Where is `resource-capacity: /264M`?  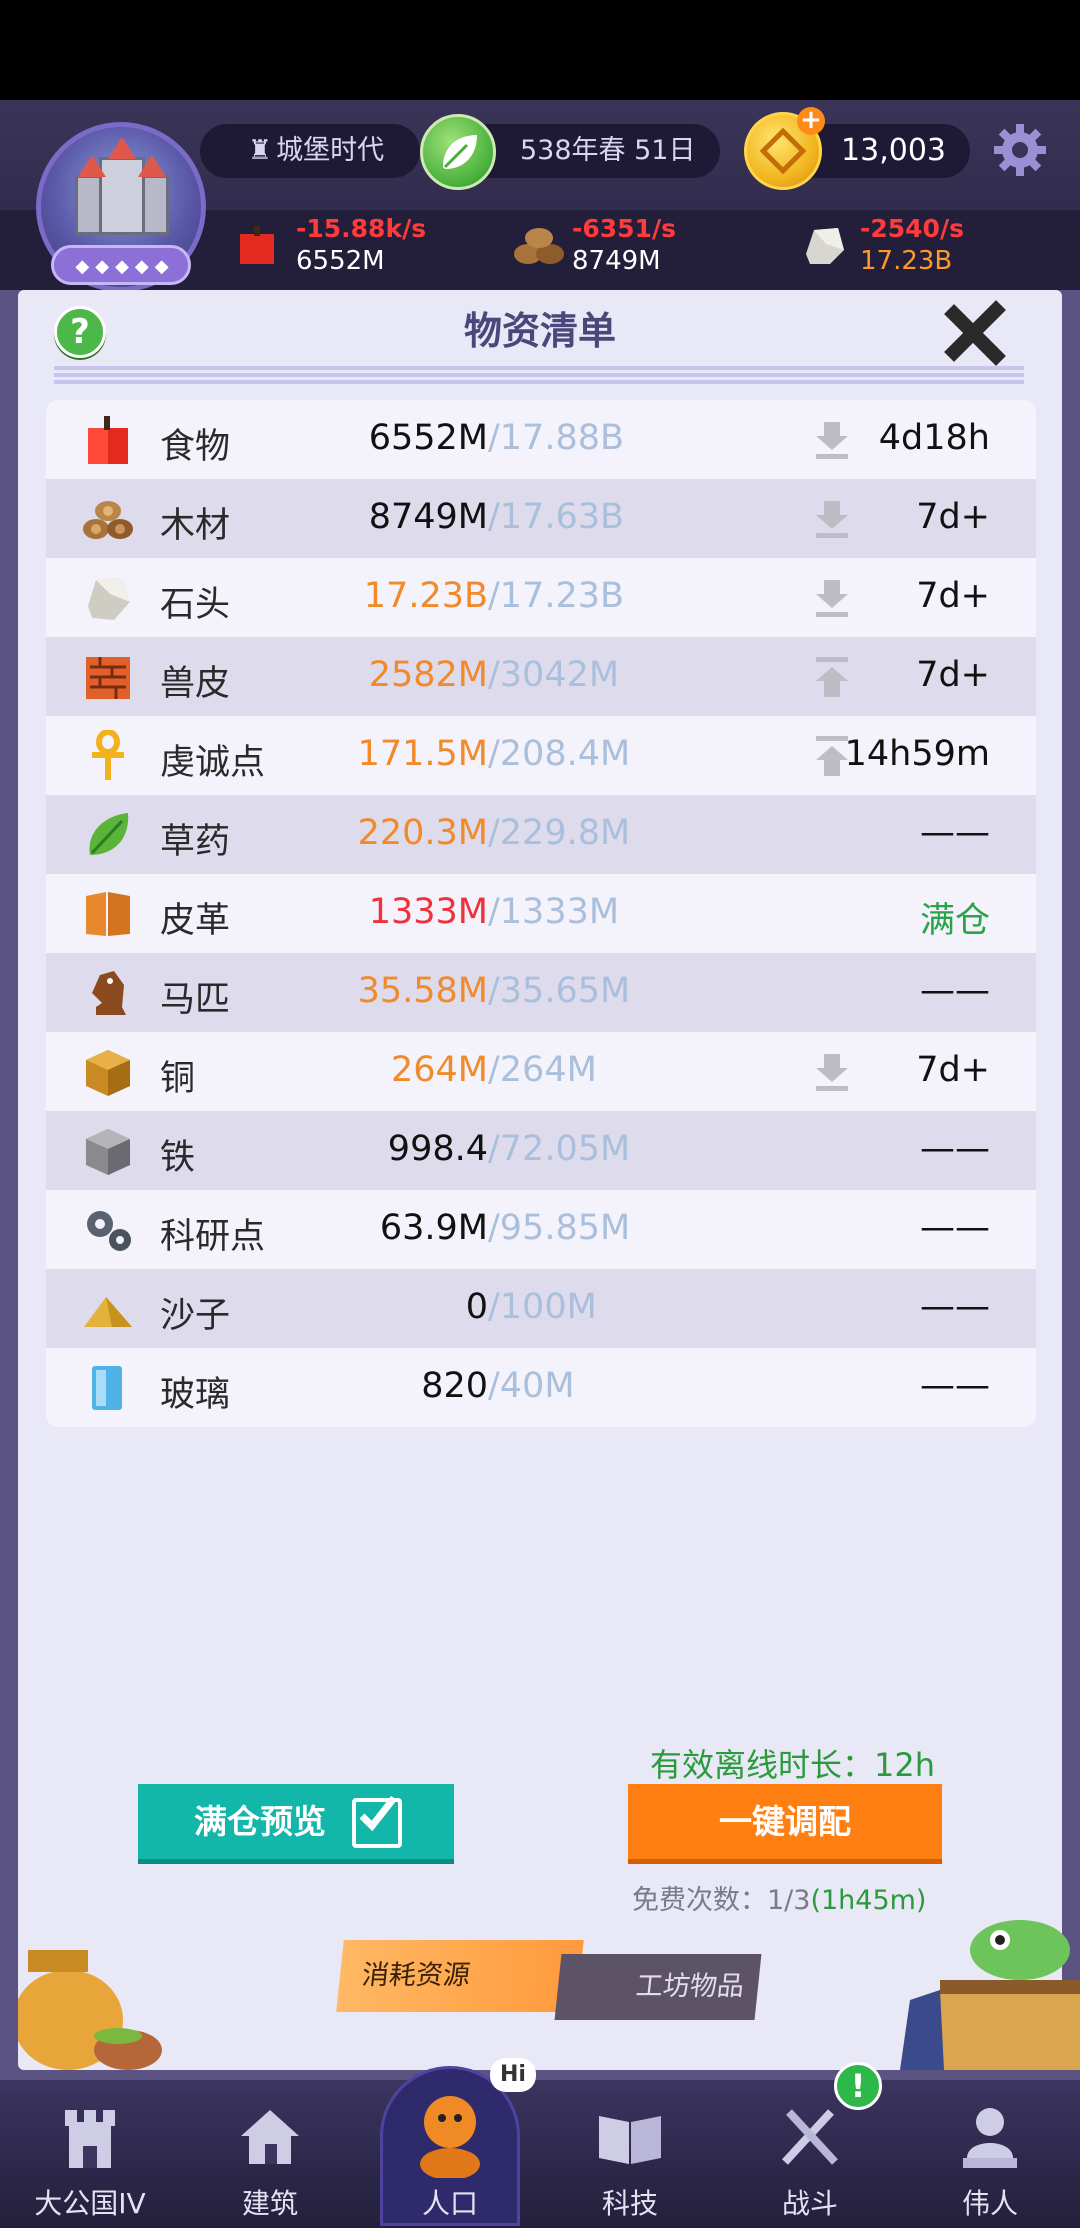
resource-capacity: /264M is located at coordinates (542, 1070).